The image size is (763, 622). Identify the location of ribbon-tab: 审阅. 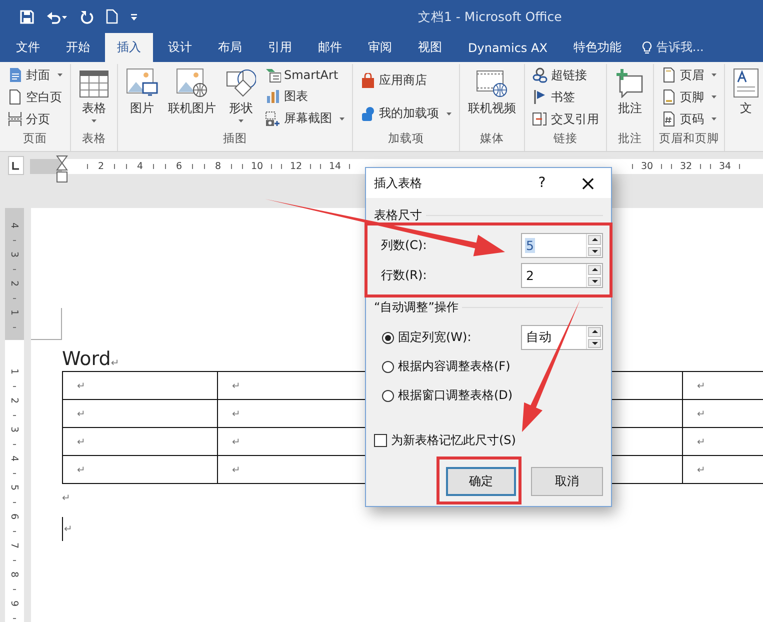
(380, 47).